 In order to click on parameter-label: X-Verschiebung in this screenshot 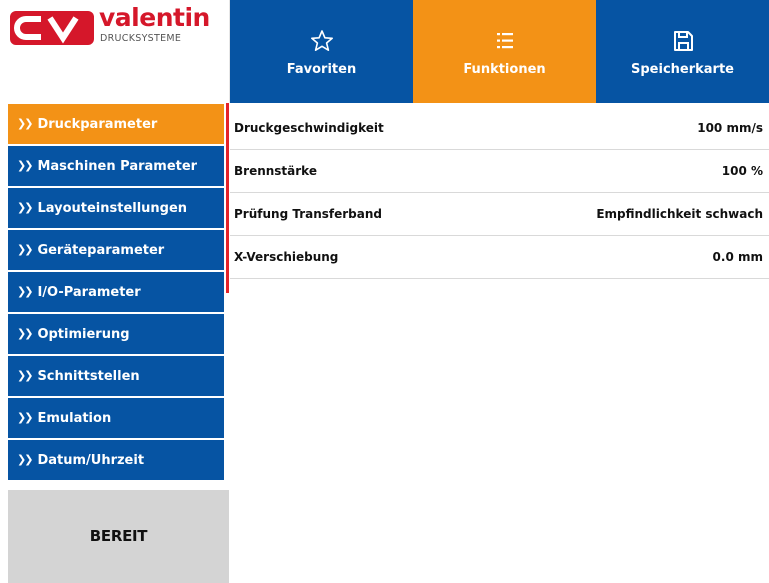, I will do `click(286, 257)`.